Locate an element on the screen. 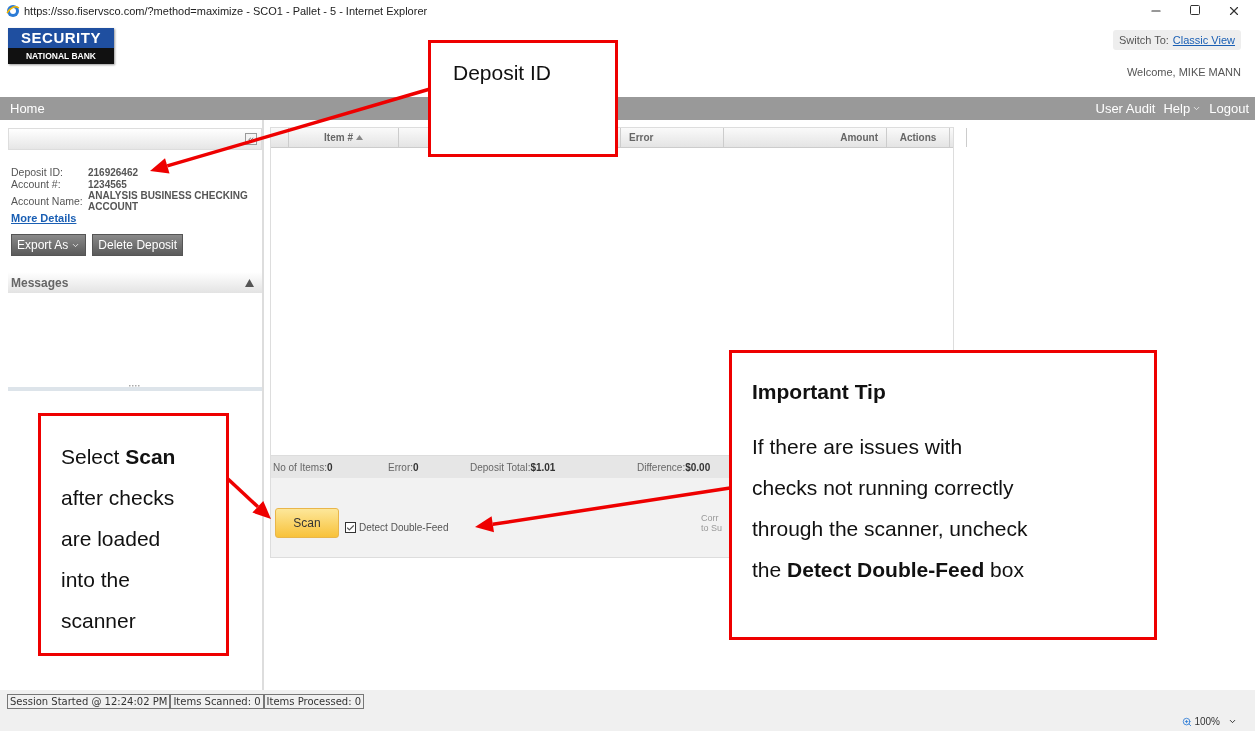 This screenshot has width=1255, height=731. summary-text: Difference:$0.00 is located at coordinates (674, 467).